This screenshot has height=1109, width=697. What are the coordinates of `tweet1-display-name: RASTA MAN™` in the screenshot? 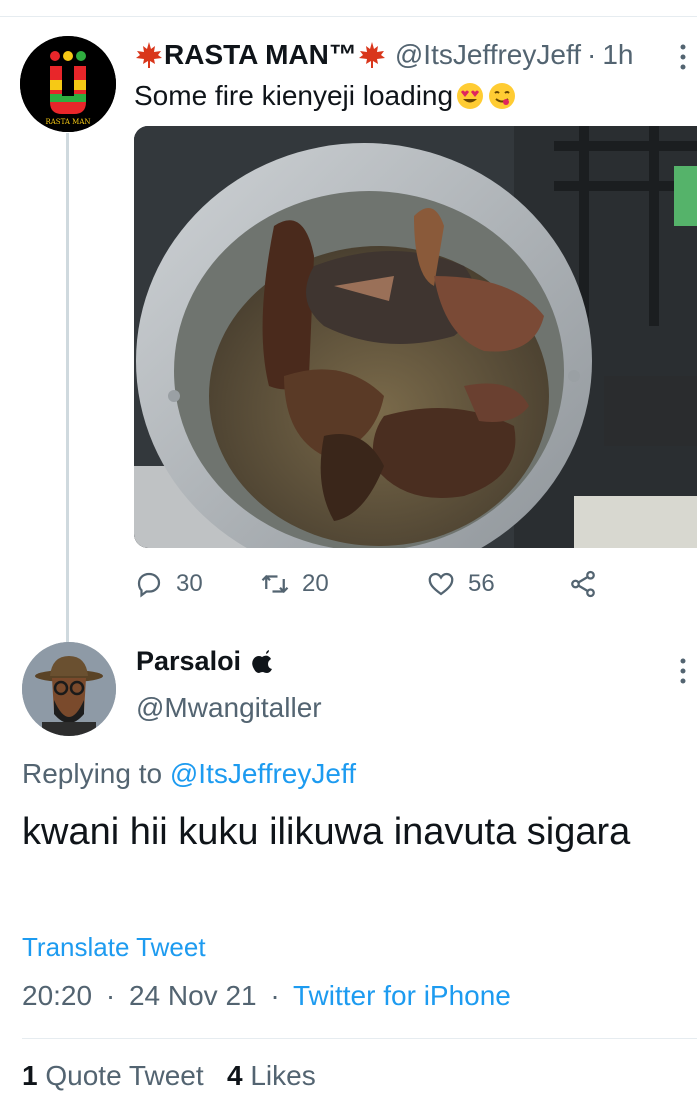 It's located at (260, 55).